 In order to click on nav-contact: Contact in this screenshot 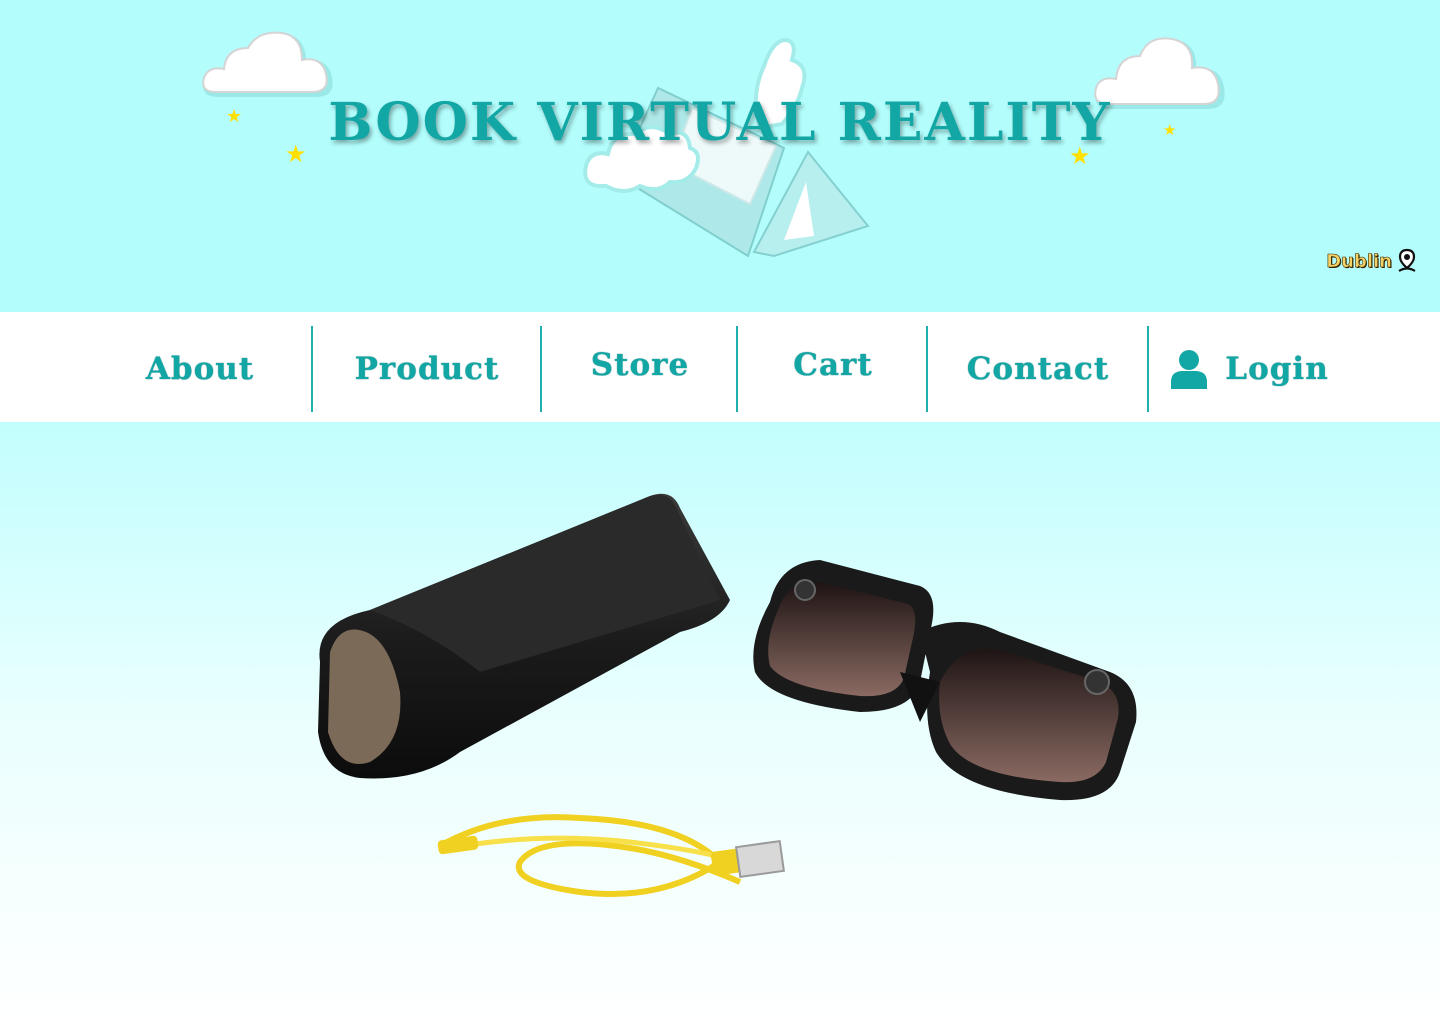, I will do `click(1038, 369)`.